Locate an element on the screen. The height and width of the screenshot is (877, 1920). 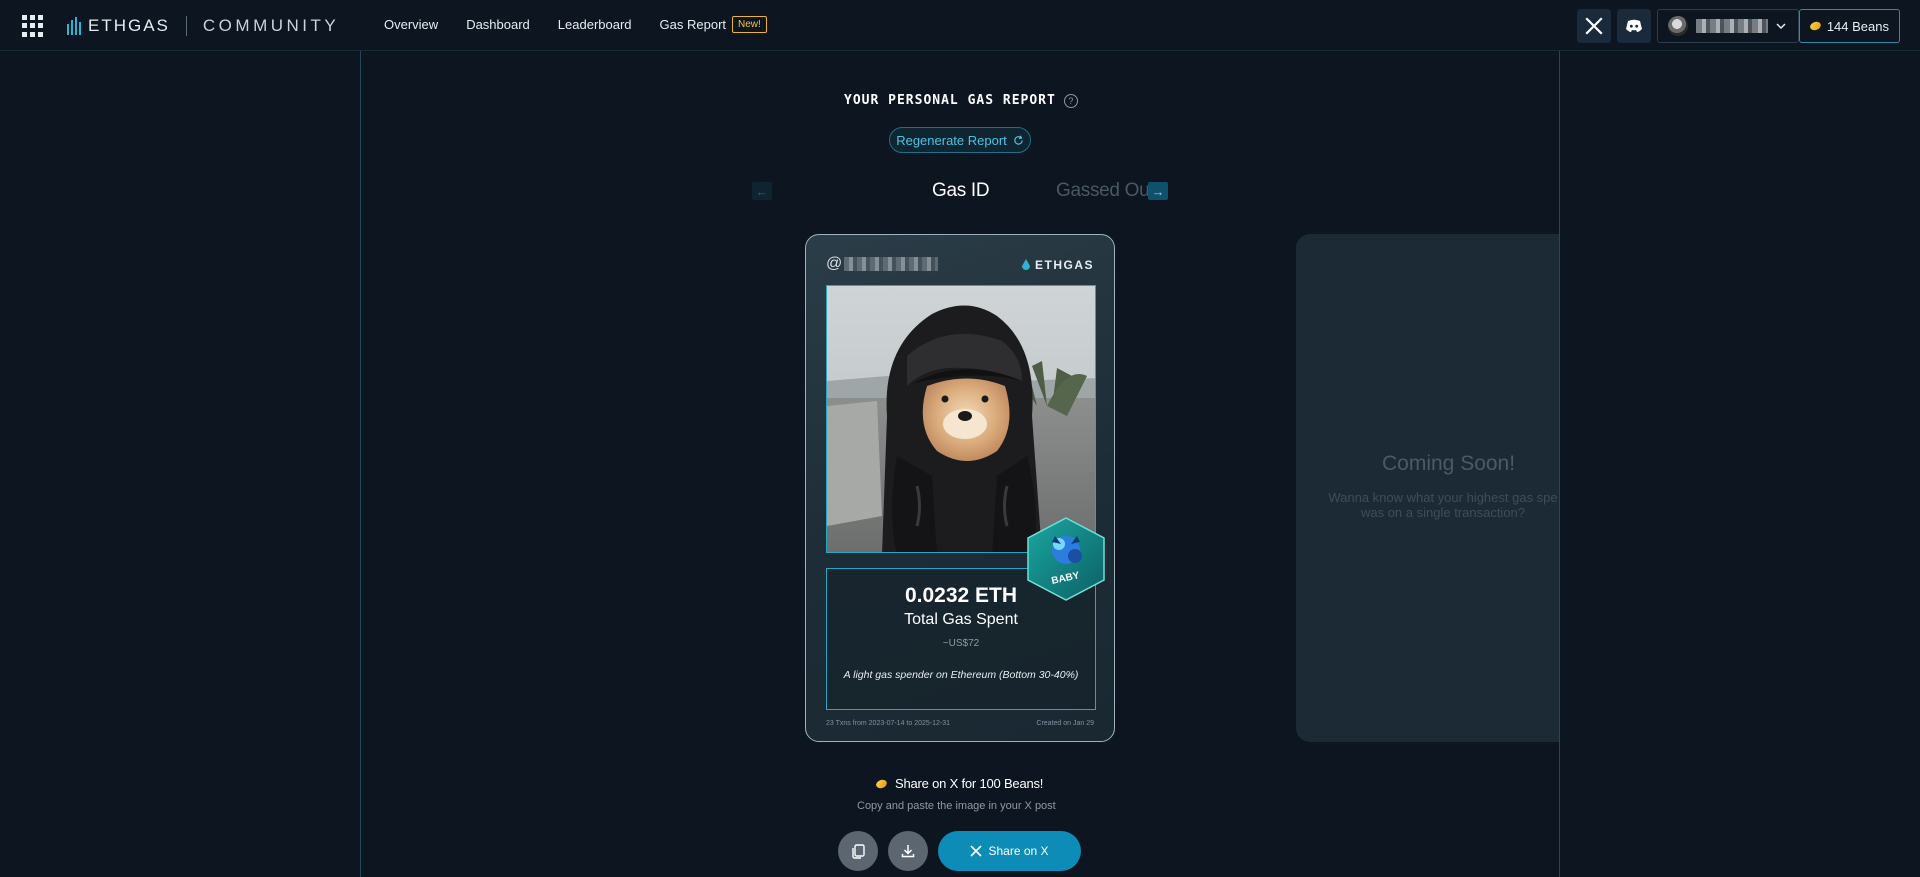
avatar is located at coordinates (1677, 26).